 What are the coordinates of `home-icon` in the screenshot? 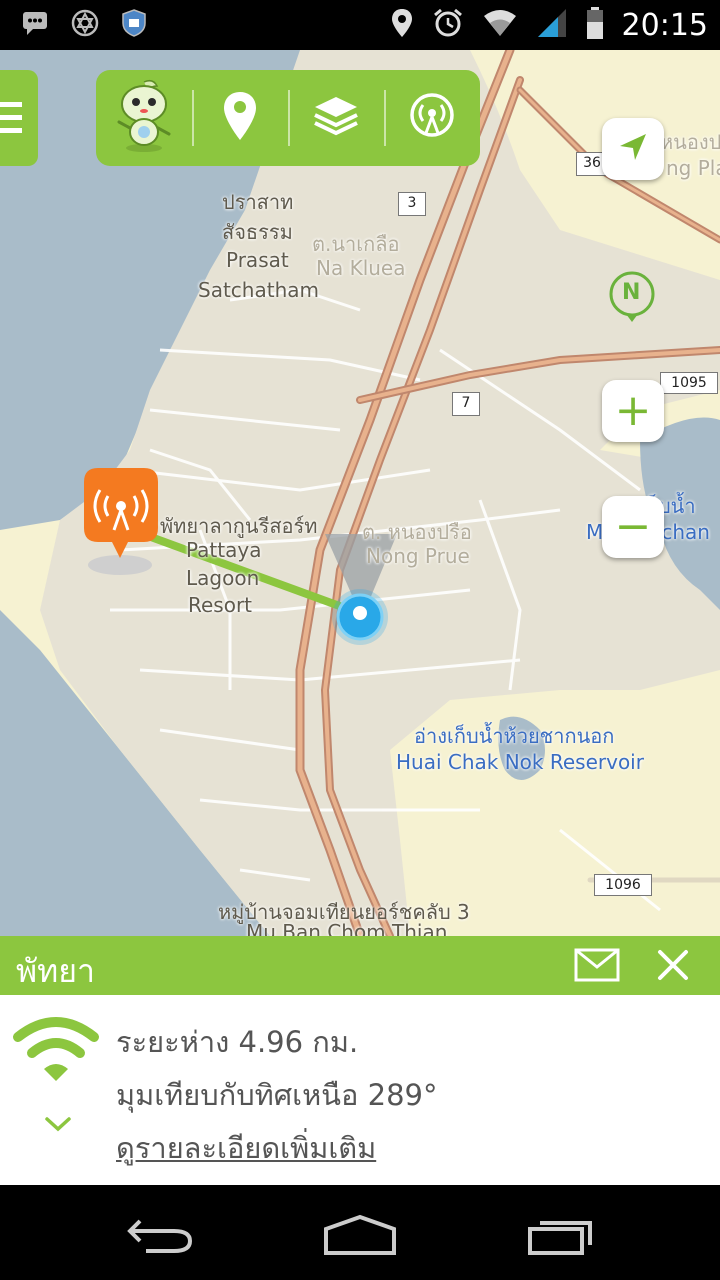 It's located at (360, 1237).